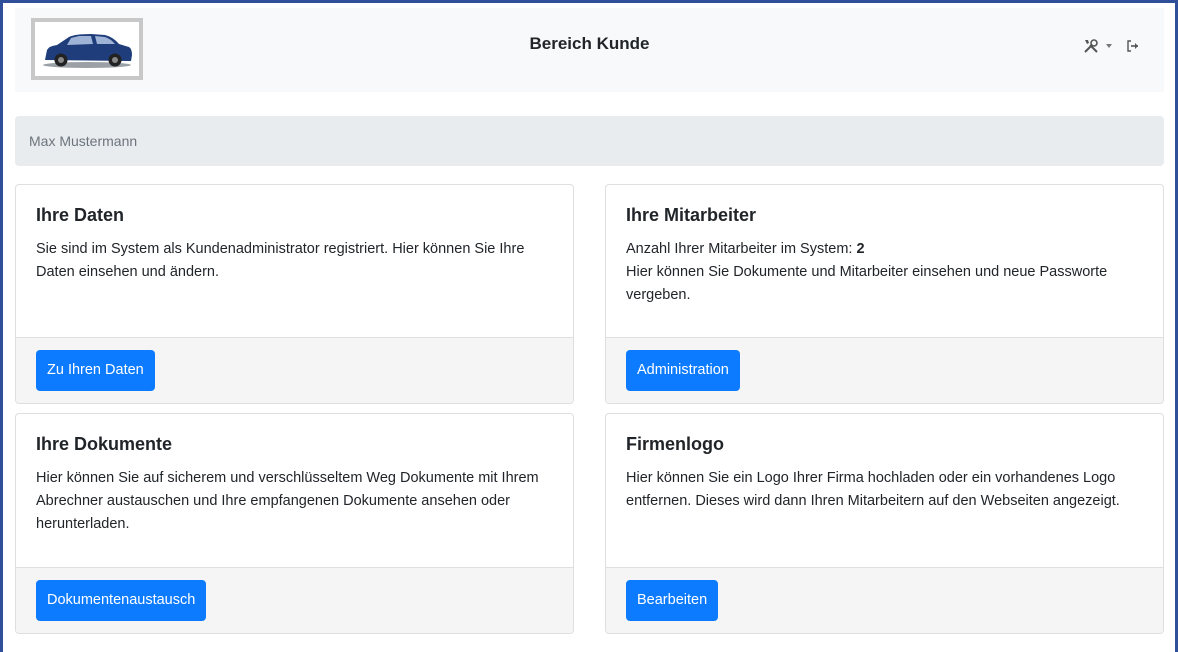  What do you see at coordinates (675, 444) in the screenshot?
I see `card-title: Firmenlogo` at bounding box center [675, 444].